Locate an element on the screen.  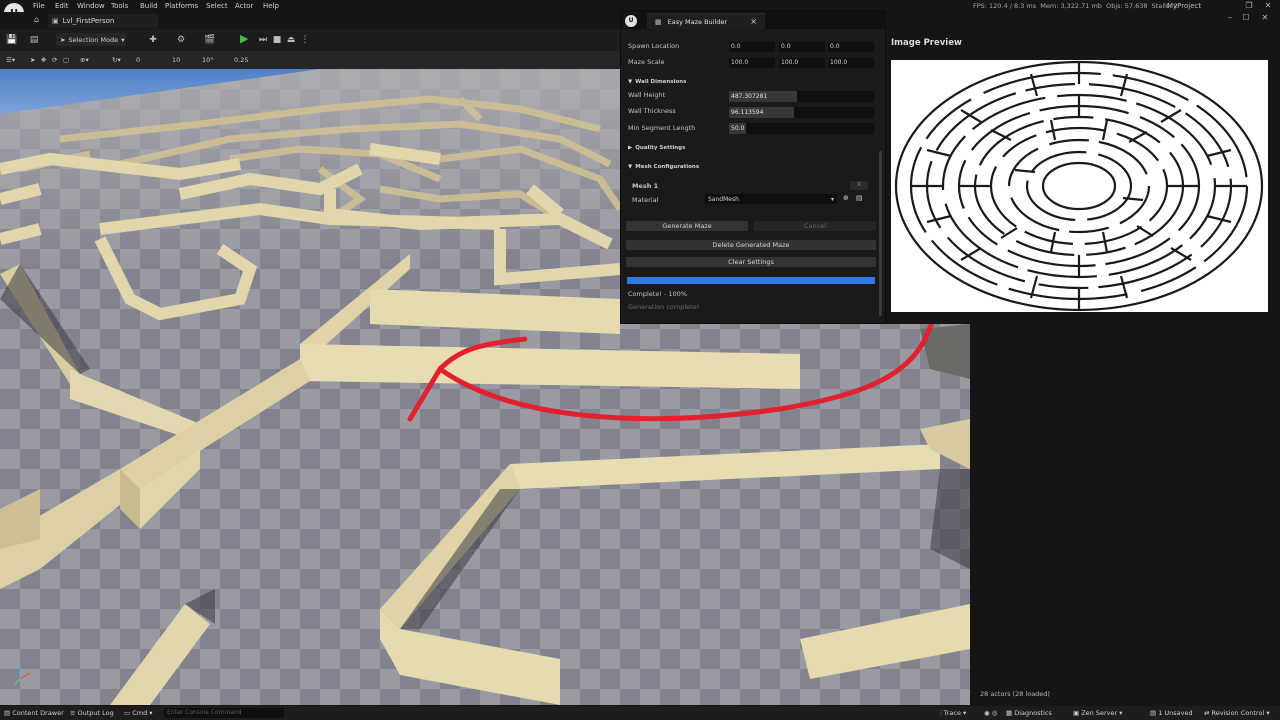
material-value: SandMesh is located at coordinates (723, 199).